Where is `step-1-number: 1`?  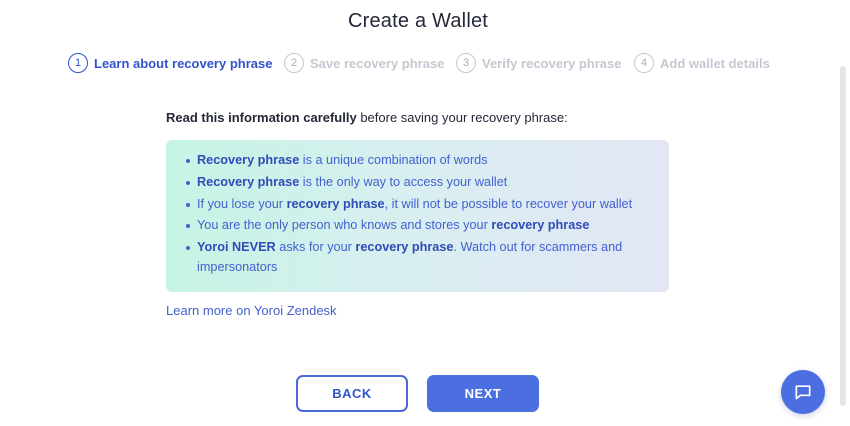 step-1-number: 1 is located at coordinates (78, 63).